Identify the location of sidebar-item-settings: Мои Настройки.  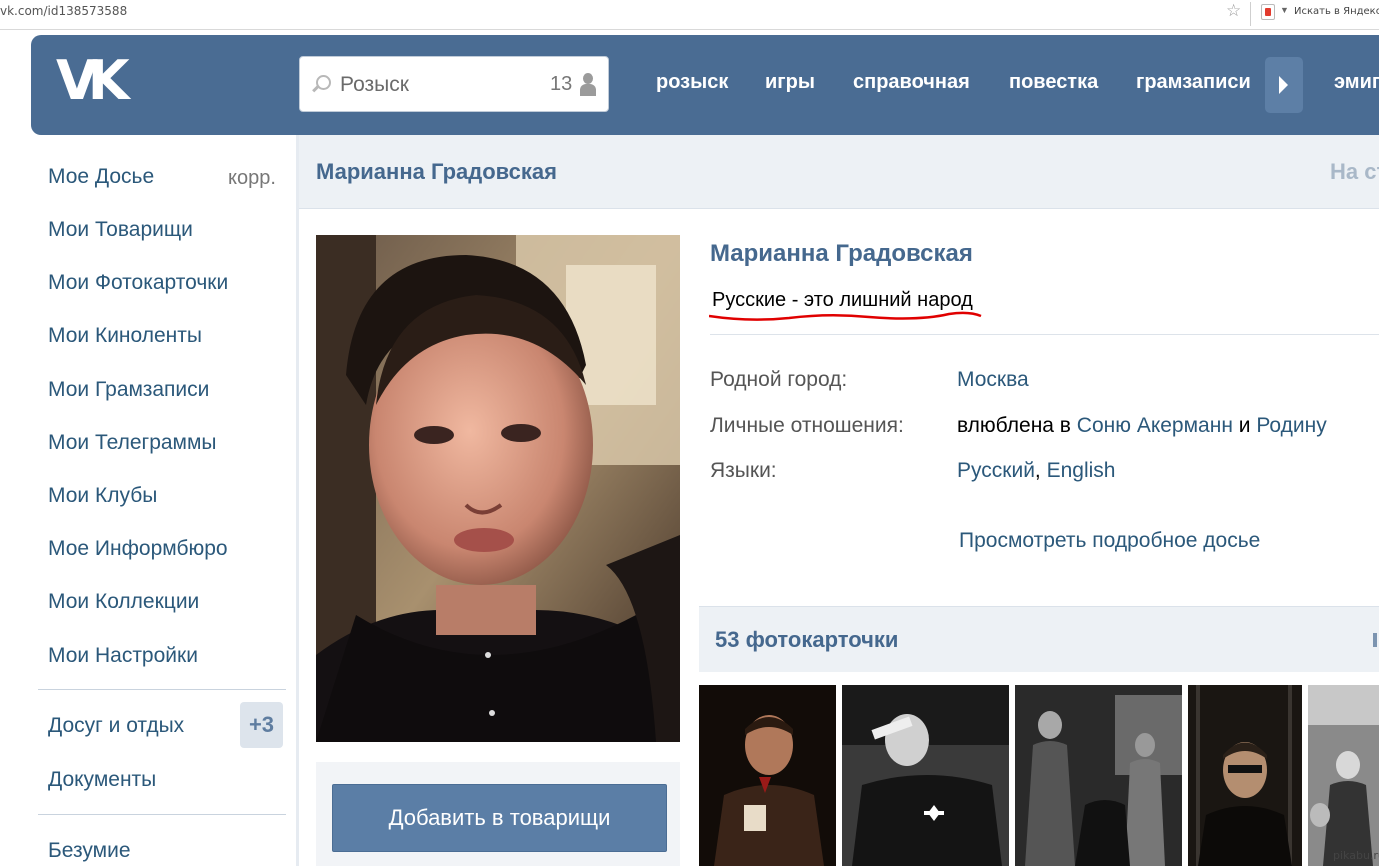
(123, 656).